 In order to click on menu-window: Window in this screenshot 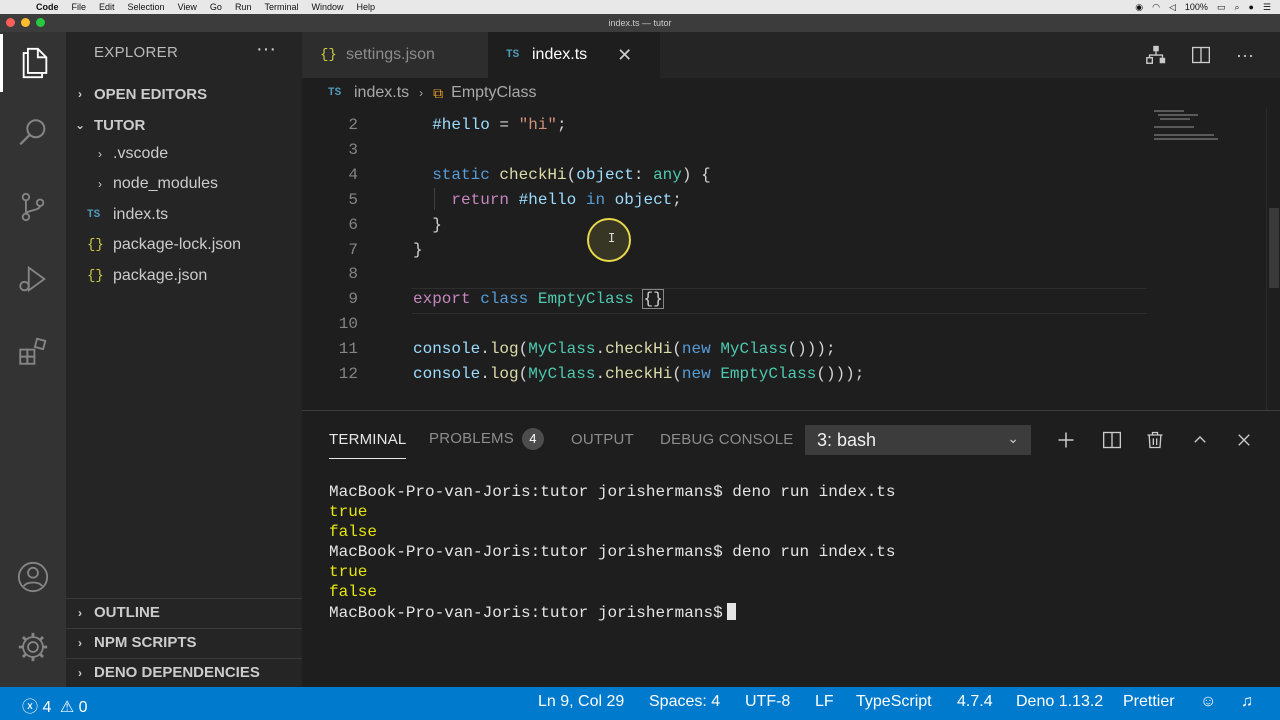, I will do `click(327, 7)`.